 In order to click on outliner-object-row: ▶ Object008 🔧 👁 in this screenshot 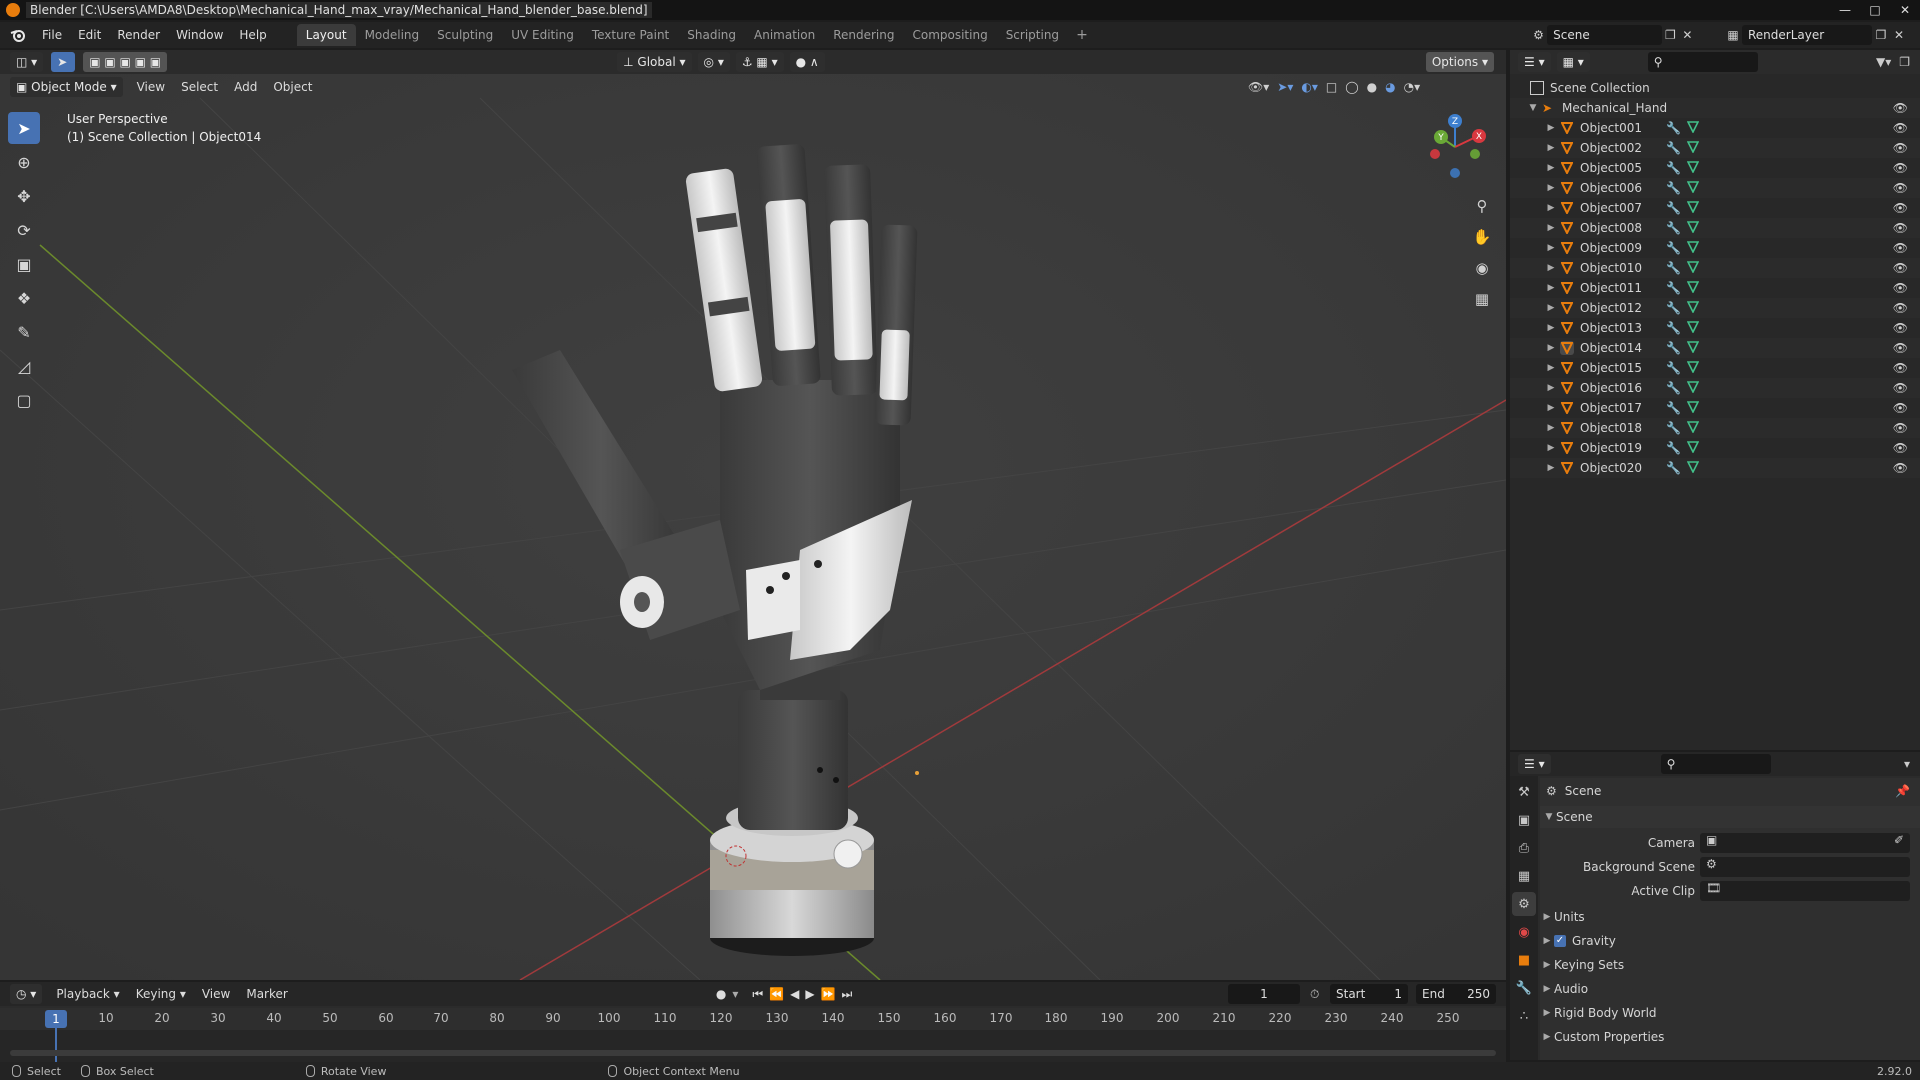, I will do `click(1715, 228)`.